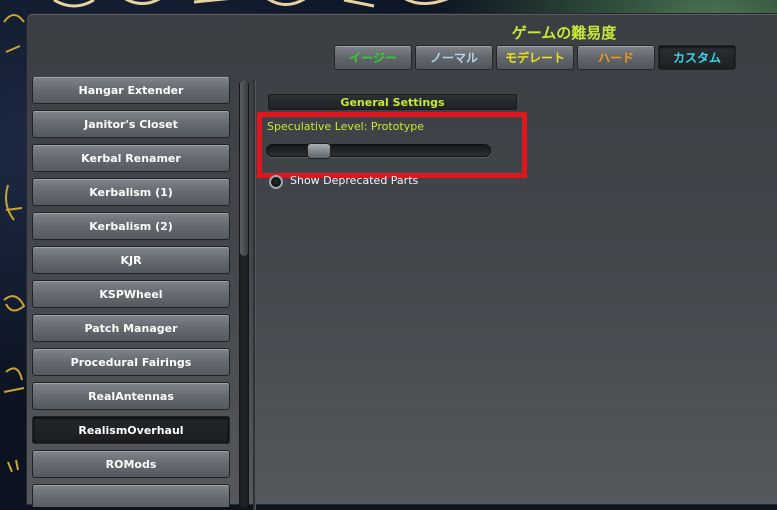 This screenshot has width=777, height=510. I want to click on mod-item-kjr: KJR, so click(131, 260).